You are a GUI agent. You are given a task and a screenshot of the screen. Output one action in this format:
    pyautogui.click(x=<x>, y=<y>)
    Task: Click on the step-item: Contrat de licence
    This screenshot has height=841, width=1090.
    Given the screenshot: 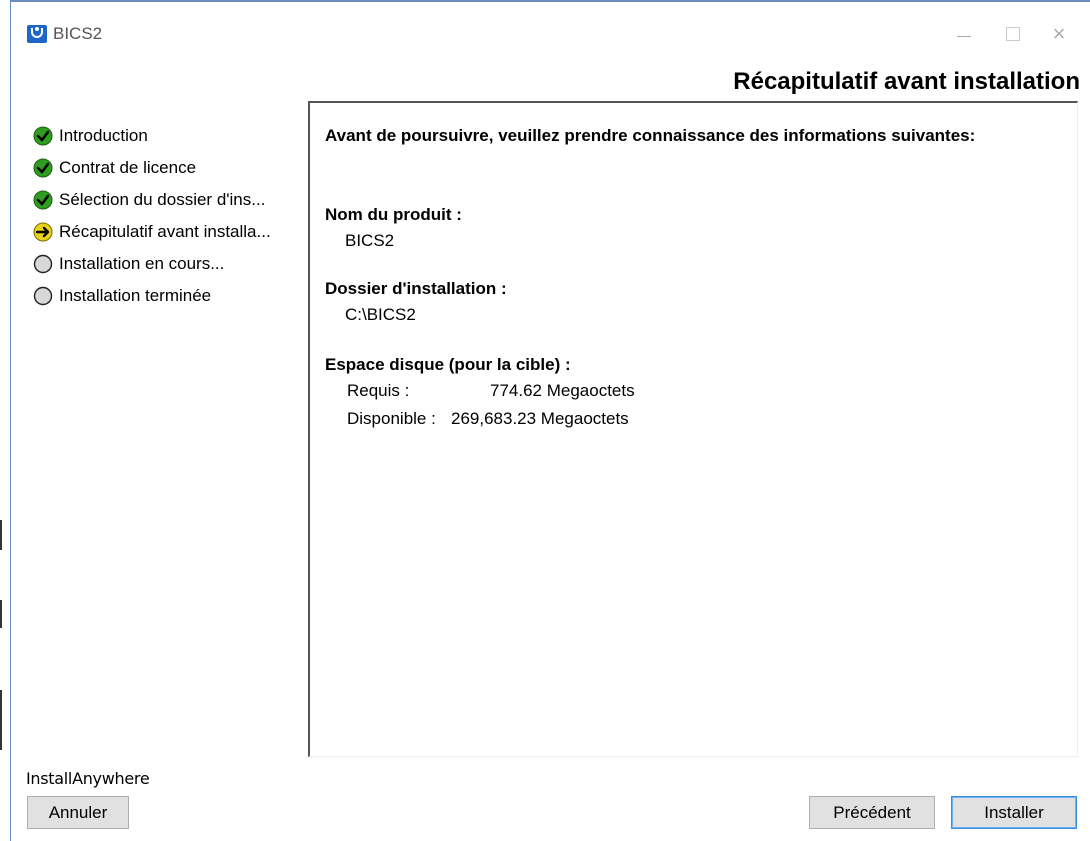 What is the action you would take?
    pyautogui.click(x=152, y=168)
    